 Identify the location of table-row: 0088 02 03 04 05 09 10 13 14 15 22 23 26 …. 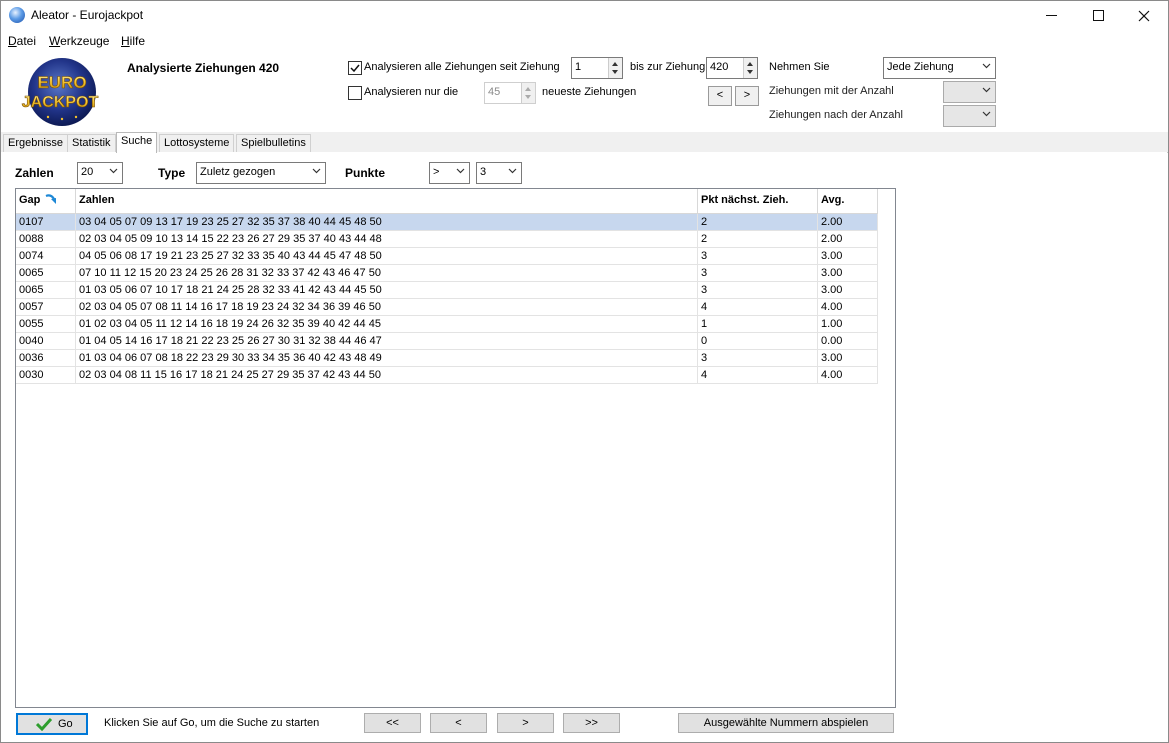
(447, 239).